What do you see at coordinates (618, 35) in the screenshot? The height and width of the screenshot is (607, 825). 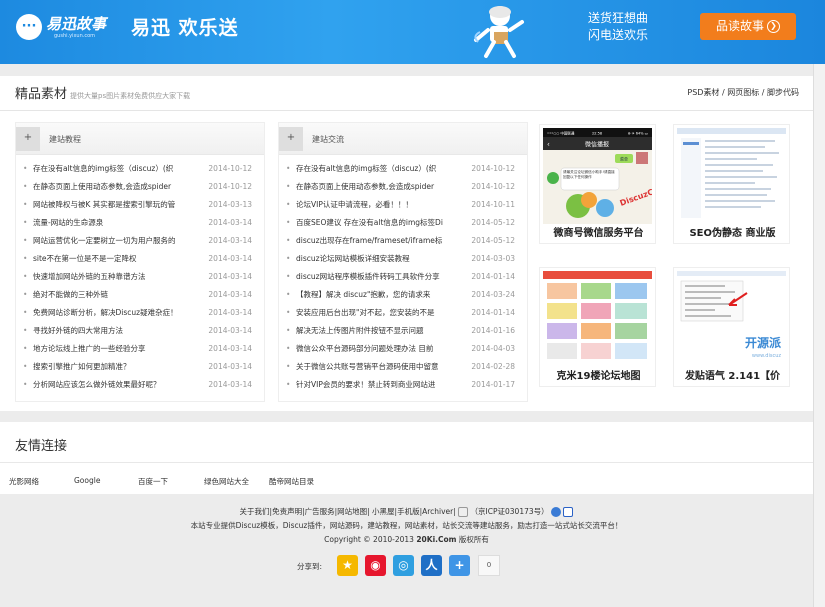 I see `promo-line-2: 闪电送欢乐` at bounding box center [618, 35].